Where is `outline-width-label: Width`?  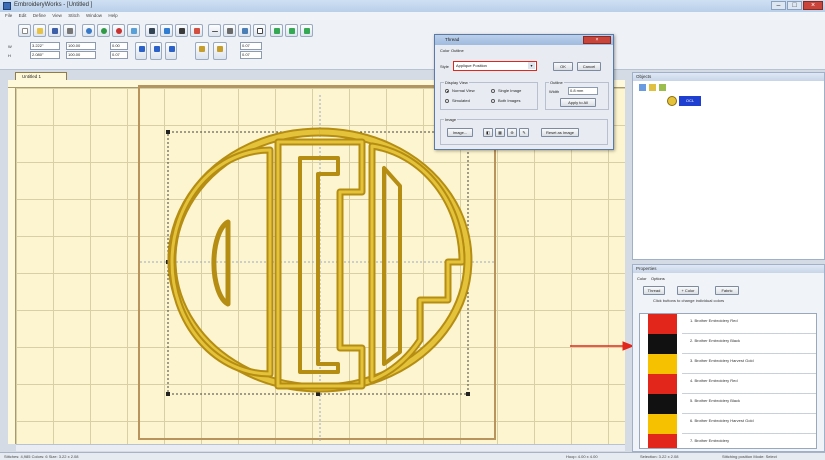
outline-width-label: Width is located at coordinates (554, 91).